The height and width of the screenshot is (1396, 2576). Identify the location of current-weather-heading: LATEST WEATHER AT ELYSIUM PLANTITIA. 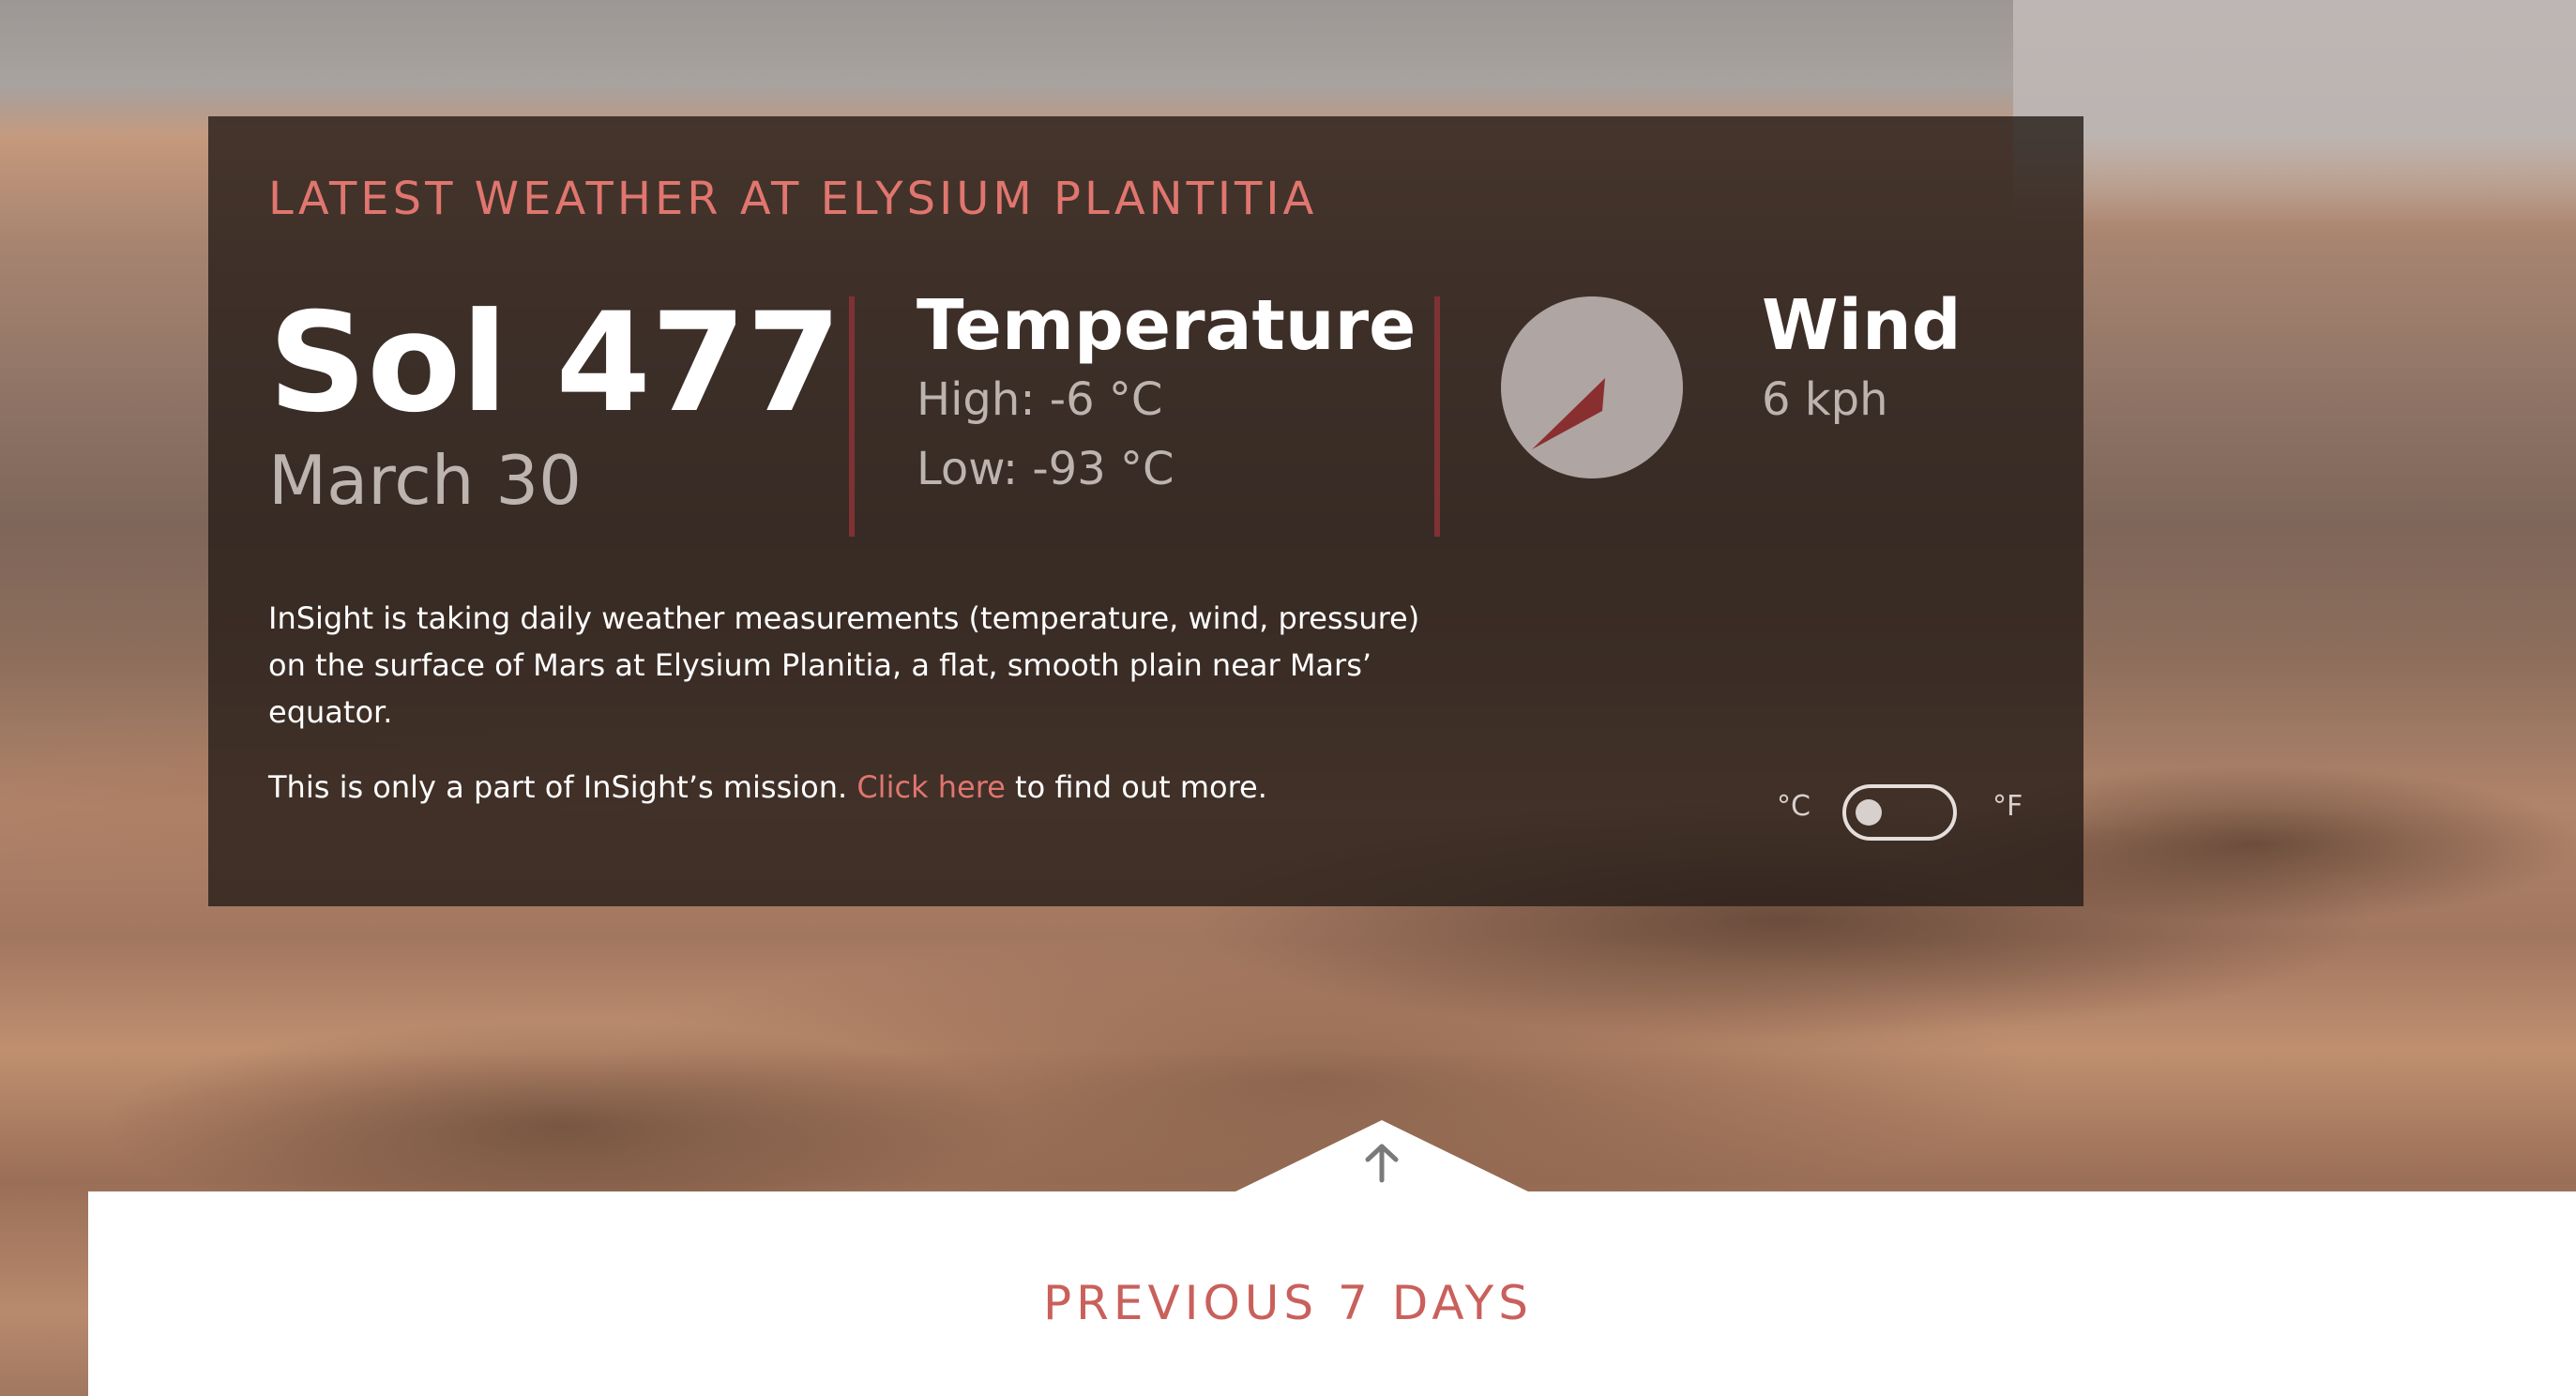
(793, 199).